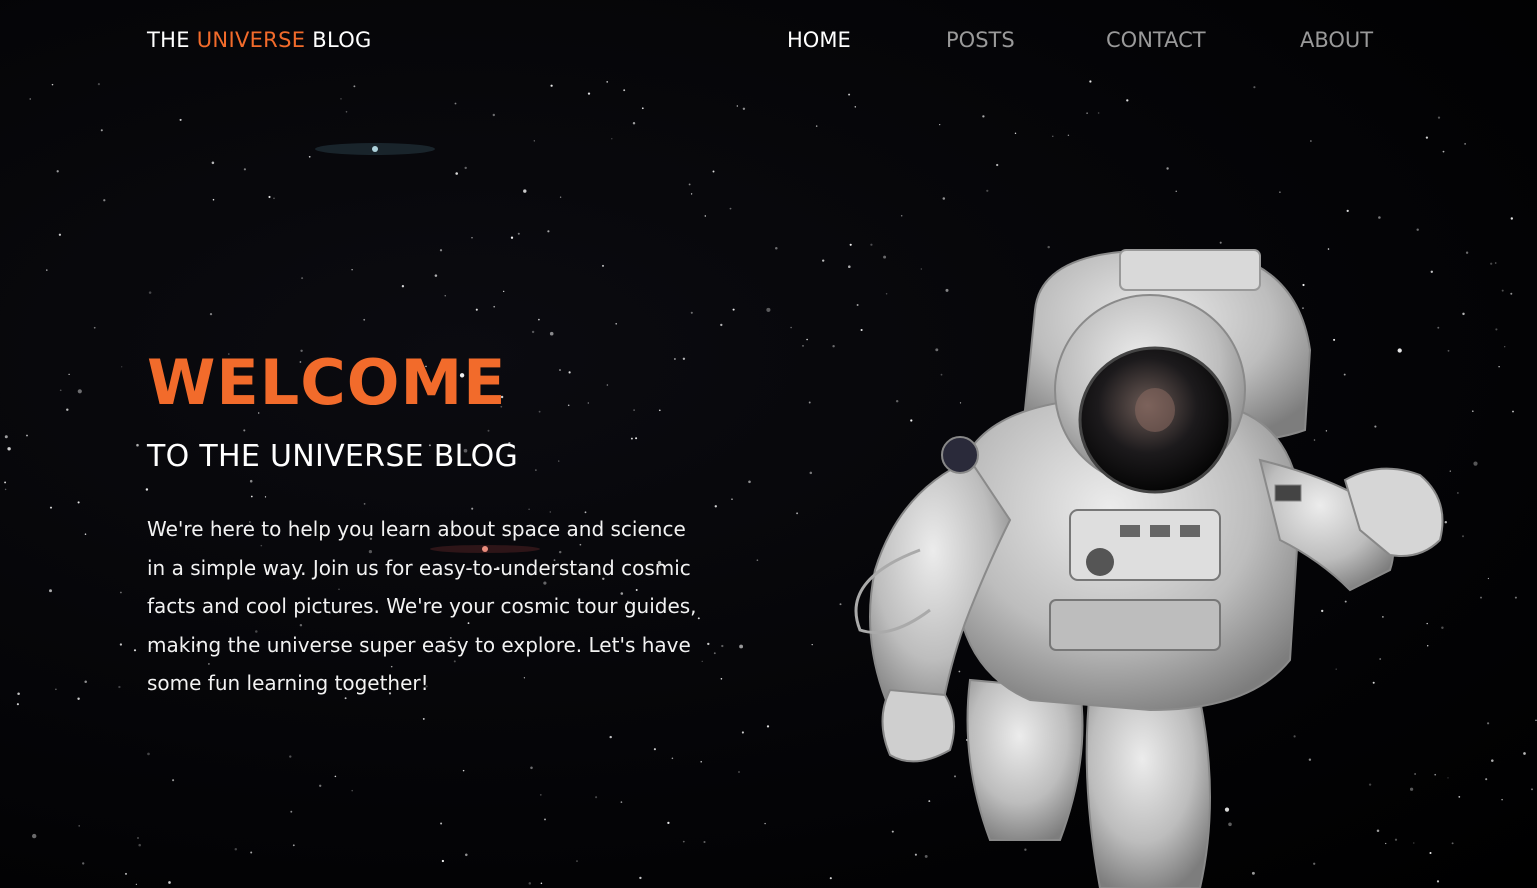  What do you see at coordinates (1156, 40) in the screenshot?
I see `nav-link-contact: CONTACT` at bounding box center [1156, 40].